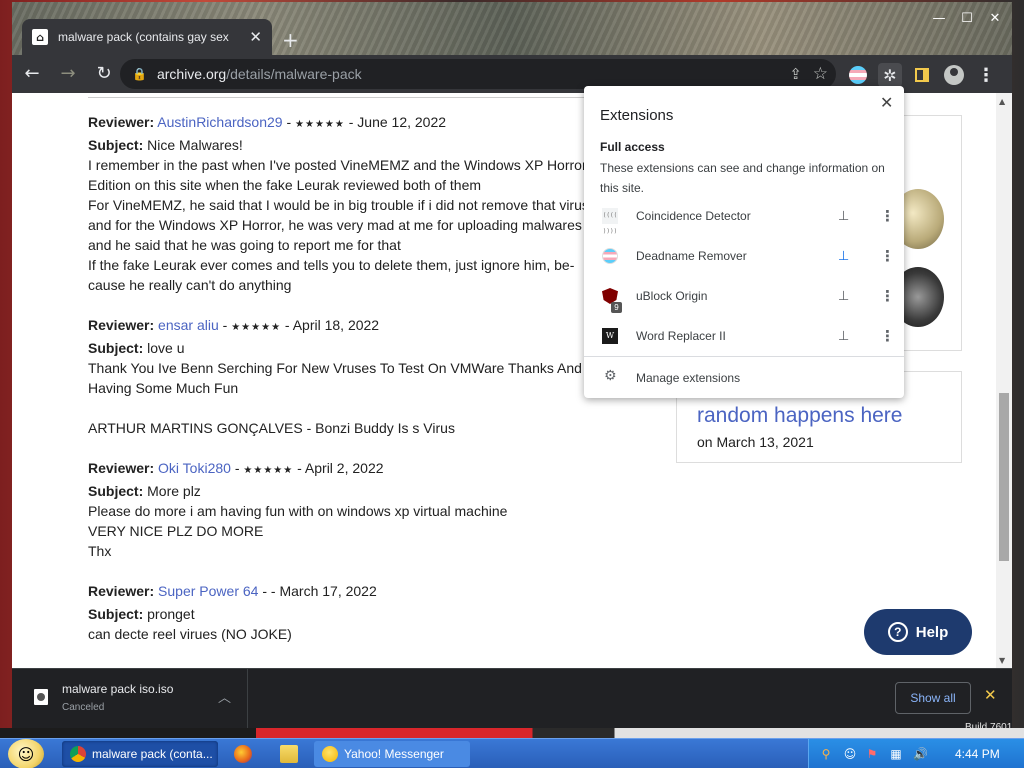 The width and height of the screenshot is (1024, 768). I want to click on volume-icon: 🔊, so click(920, 754).